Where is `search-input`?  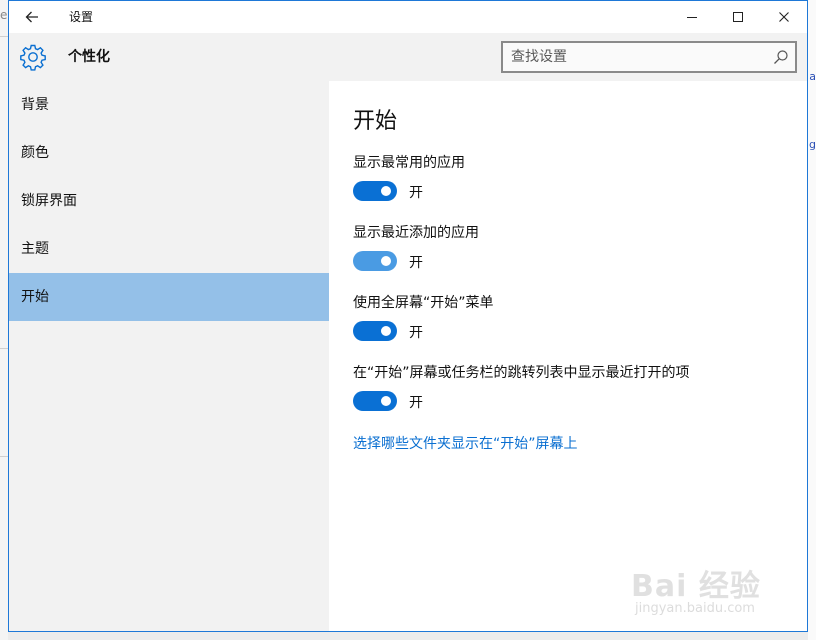
search-input is located at coordinates (636, 57).